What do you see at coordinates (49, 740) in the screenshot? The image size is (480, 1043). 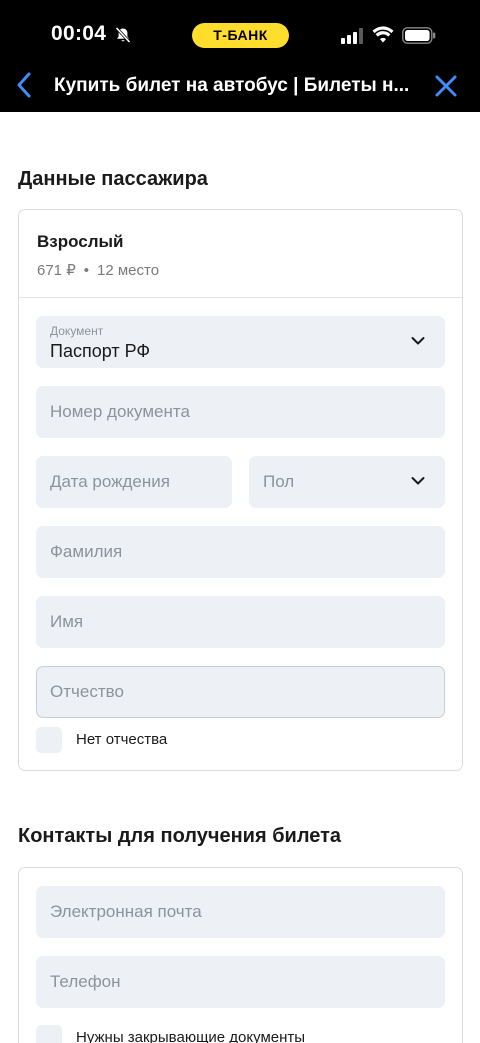 I see `no-middle-name-checkbox` at bounding box center [49, 740].